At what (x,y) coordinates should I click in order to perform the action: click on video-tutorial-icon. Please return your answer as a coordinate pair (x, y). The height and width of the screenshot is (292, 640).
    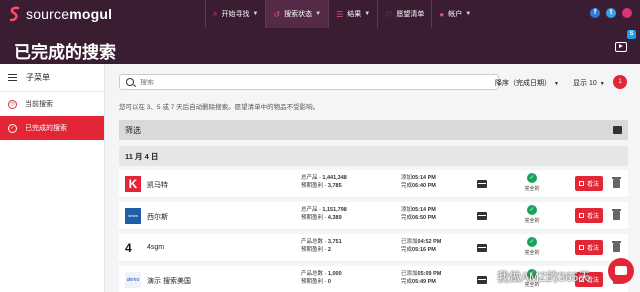
    Looking at the image, I should click on (621, 47).